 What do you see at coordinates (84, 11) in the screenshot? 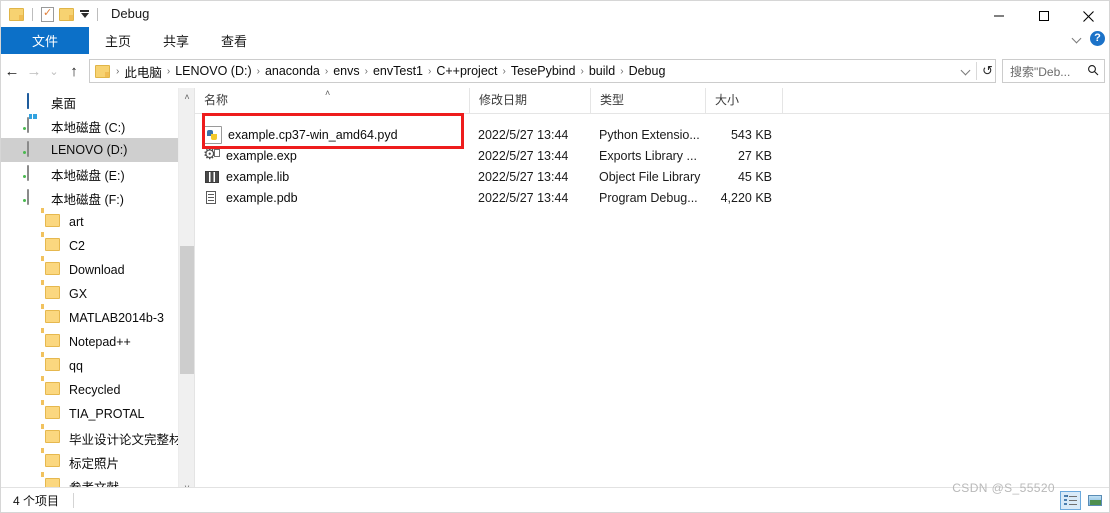
I see `qat-caret-bar` at bounding box center [84, 11].